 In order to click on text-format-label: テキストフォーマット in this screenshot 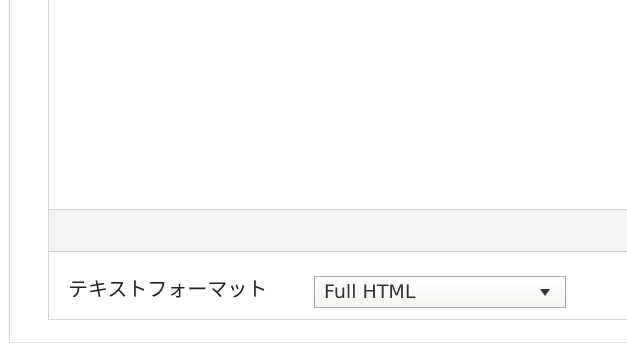, I will do `click(168, 289)`.